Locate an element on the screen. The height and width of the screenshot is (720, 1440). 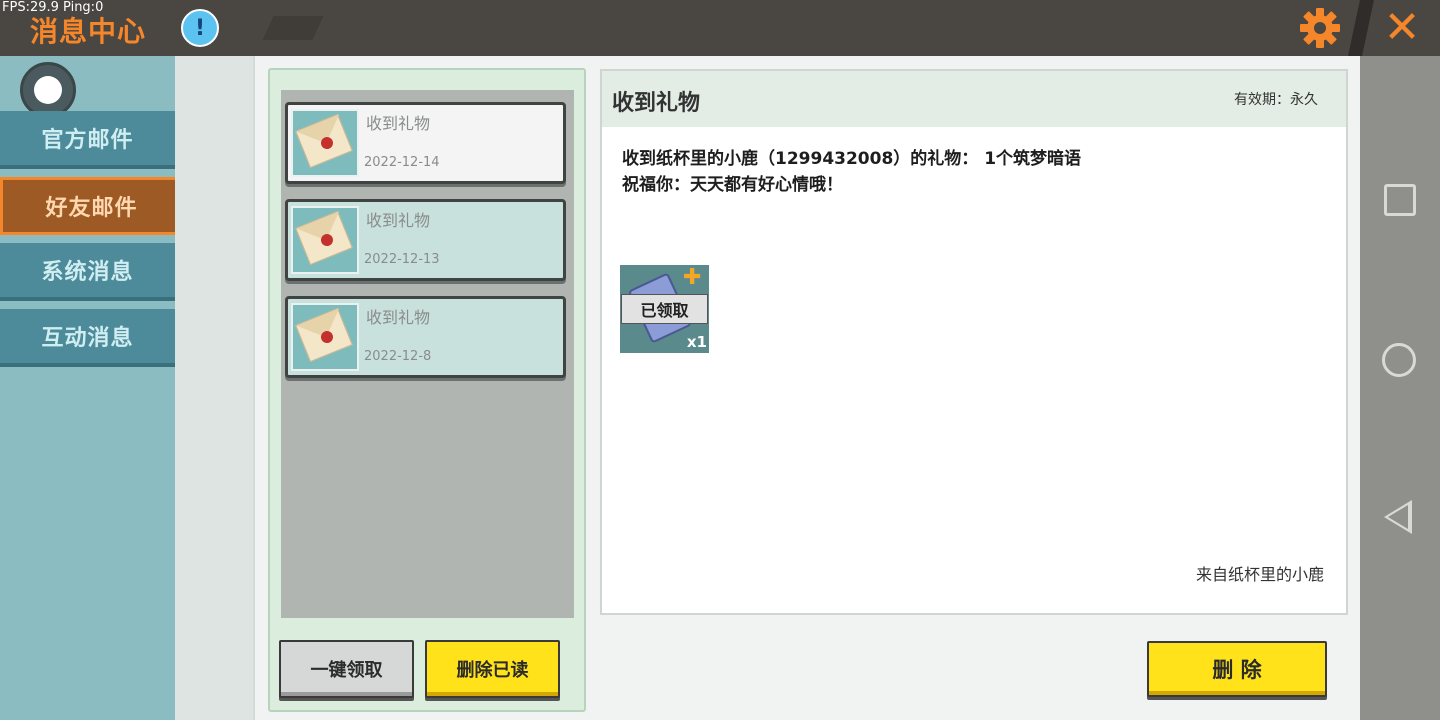
claim-all-button: 一键领取 is located at coordinates (346, 669).